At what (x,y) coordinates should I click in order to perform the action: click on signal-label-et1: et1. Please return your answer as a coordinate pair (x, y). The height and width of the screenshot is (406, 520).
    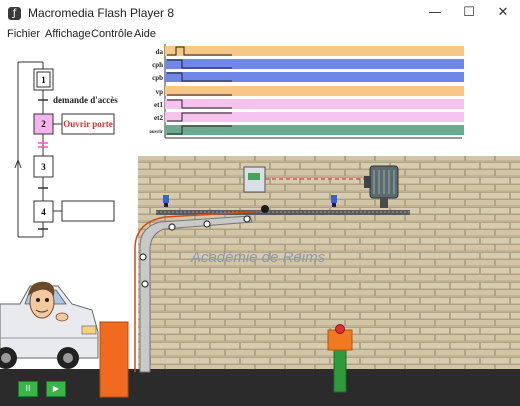
    Looking at the image, I should click on (158, 105).